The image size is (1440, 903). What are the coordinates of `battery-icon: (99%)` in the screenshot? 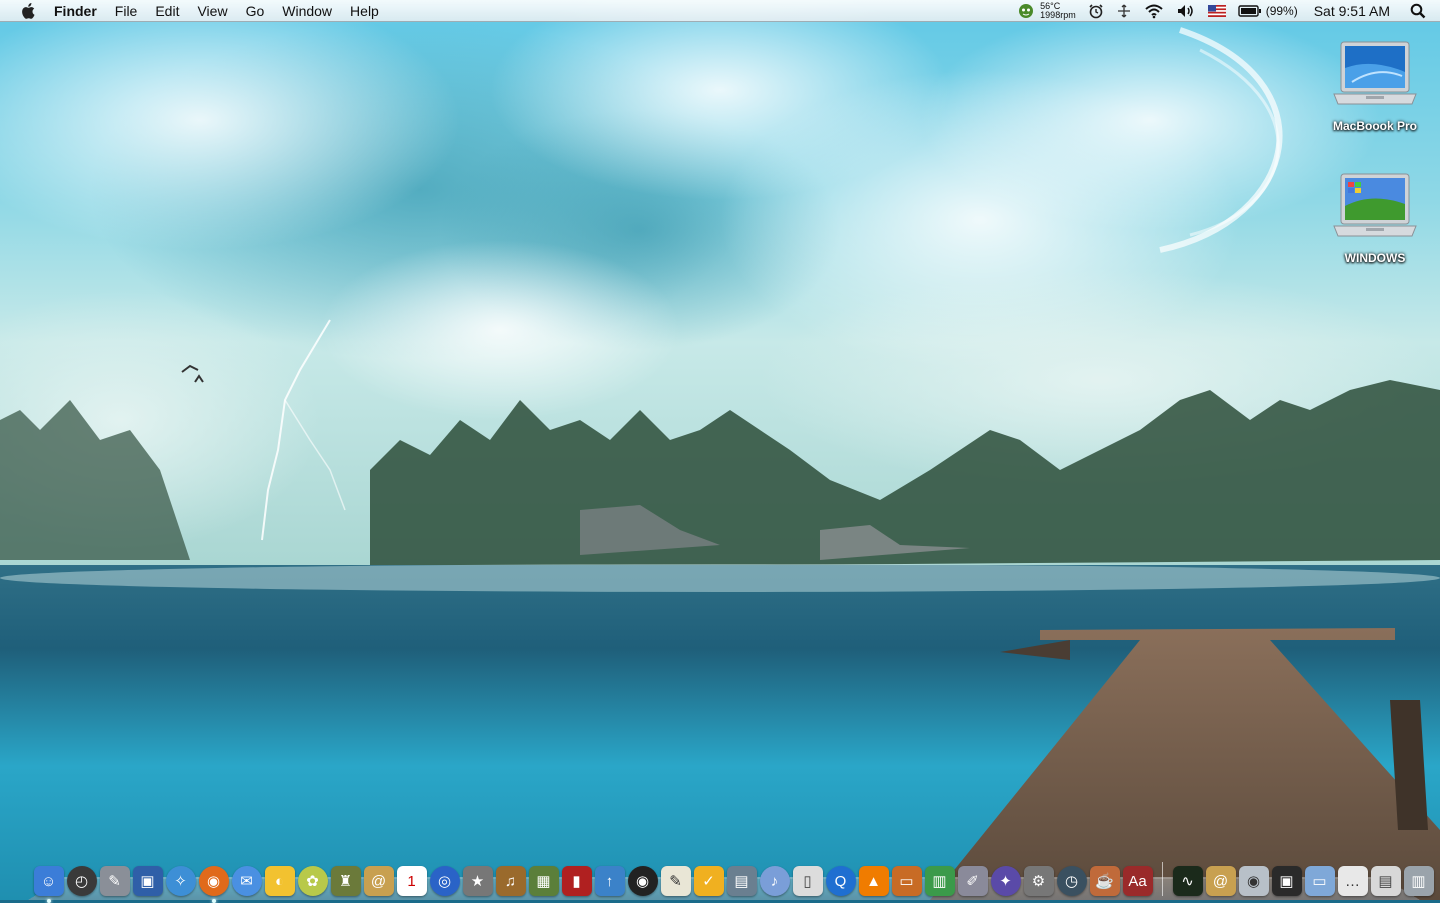 It's located at (1268, 11).